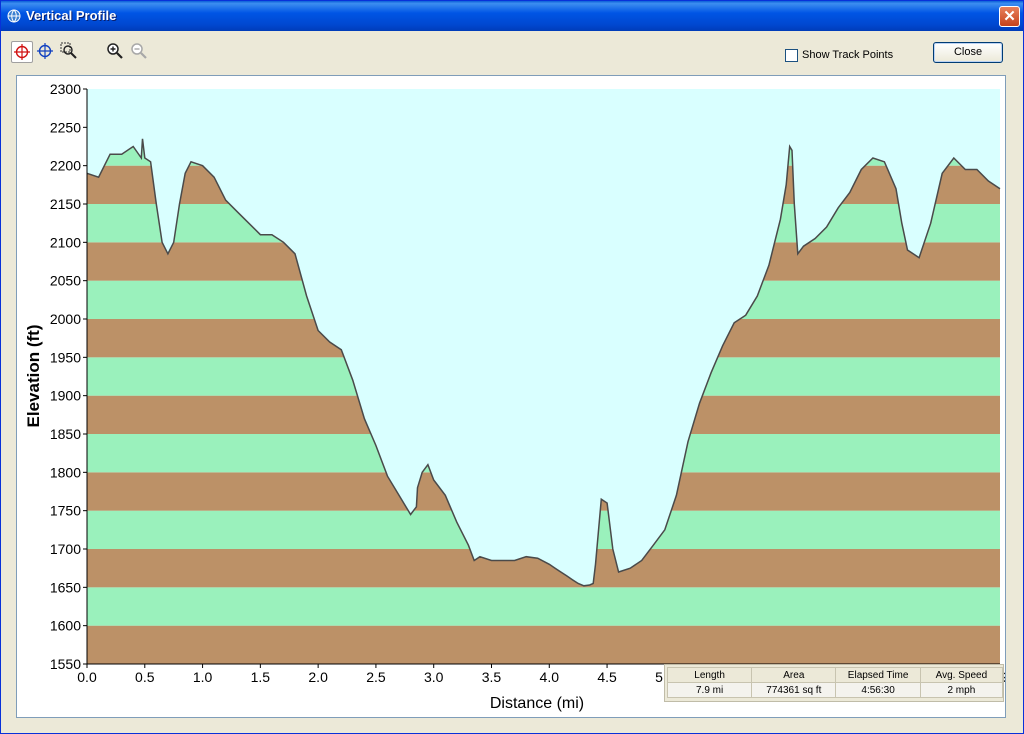  I want to click on close-button: Close, so click(968, 52).